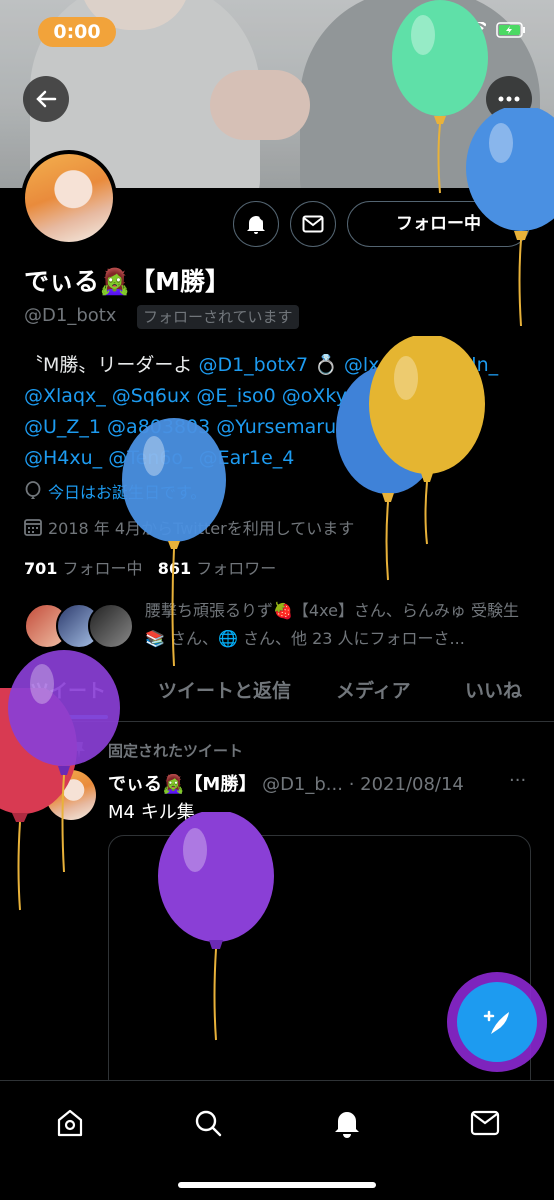  I want to click on recording-timer: 0:00, so click(77, 32).